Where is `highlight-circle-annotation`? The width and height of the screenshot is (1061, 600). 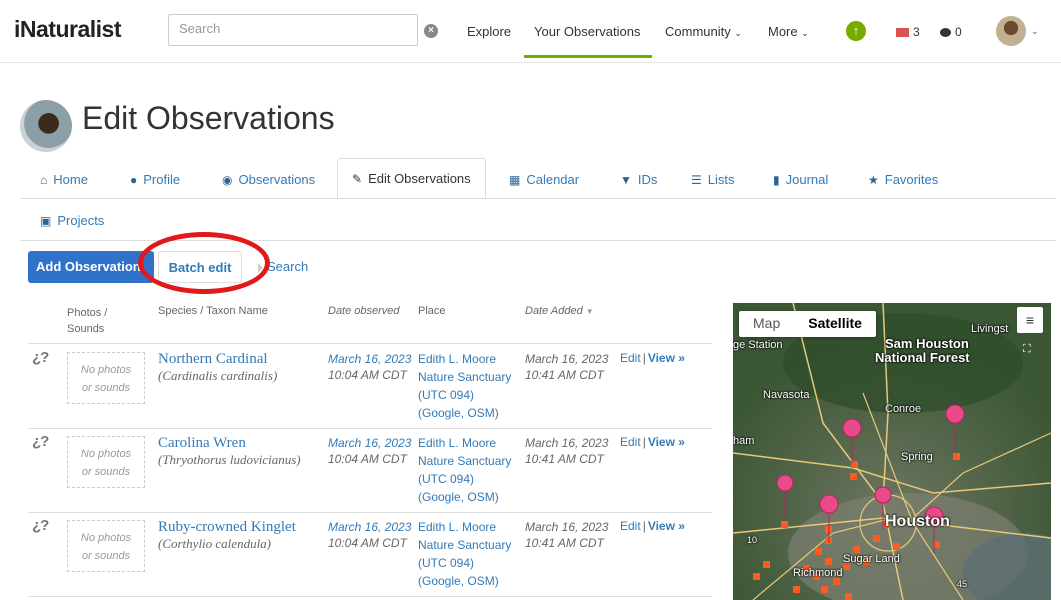 highlight-circle-annotation is located at coordinates (204, 263).